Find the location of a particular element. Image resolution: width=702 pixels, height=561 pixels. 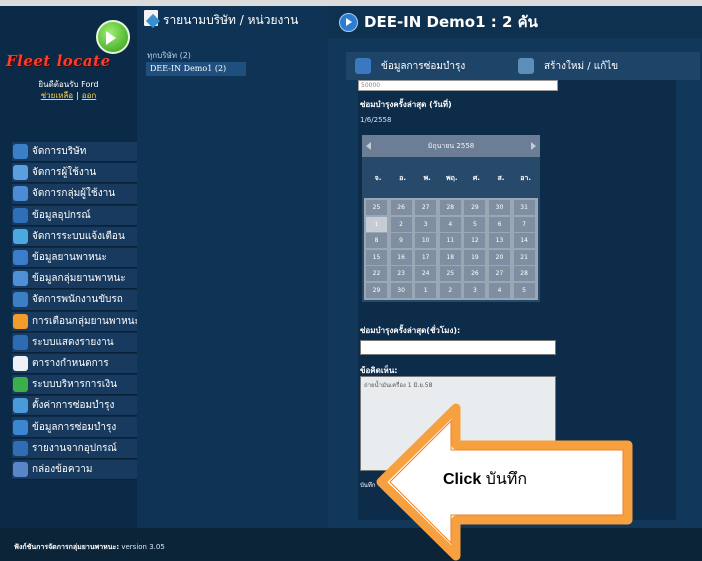

sidebar-item: จัดการพนักงานขับรถ is located at coordinates (74, 300).